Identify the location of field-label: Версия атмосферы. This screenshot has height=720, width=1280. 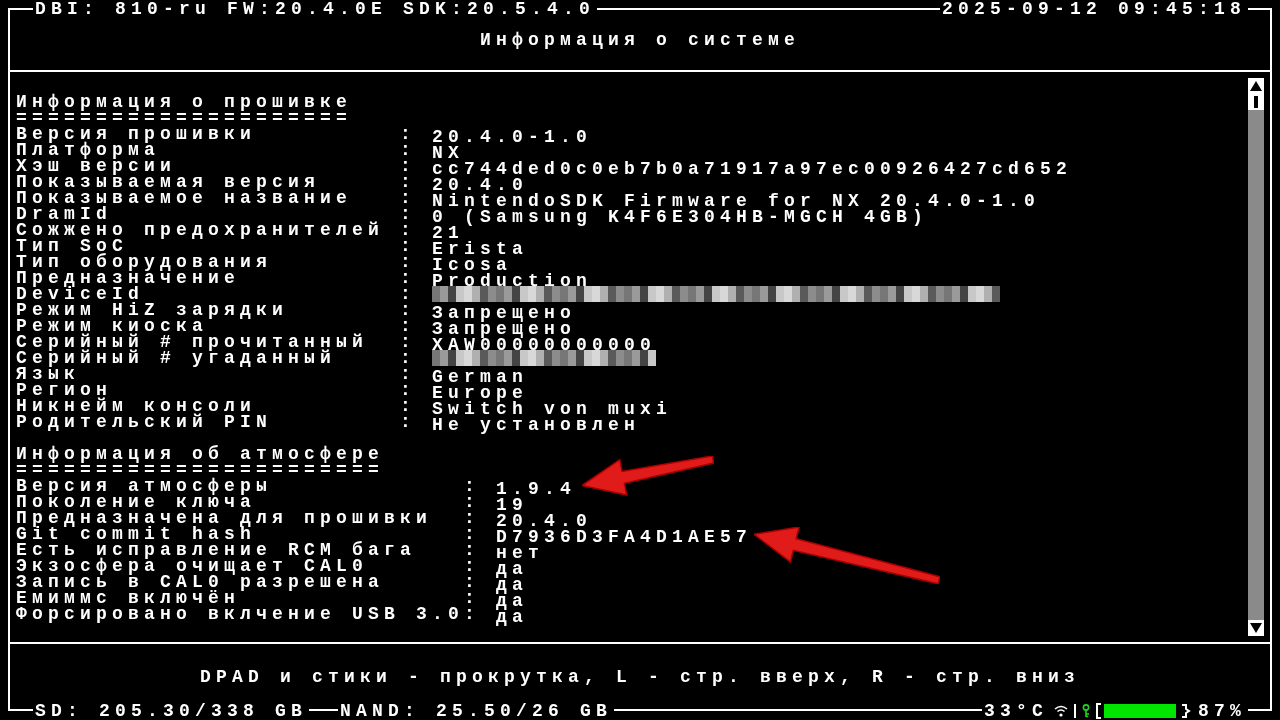
(145, 486).